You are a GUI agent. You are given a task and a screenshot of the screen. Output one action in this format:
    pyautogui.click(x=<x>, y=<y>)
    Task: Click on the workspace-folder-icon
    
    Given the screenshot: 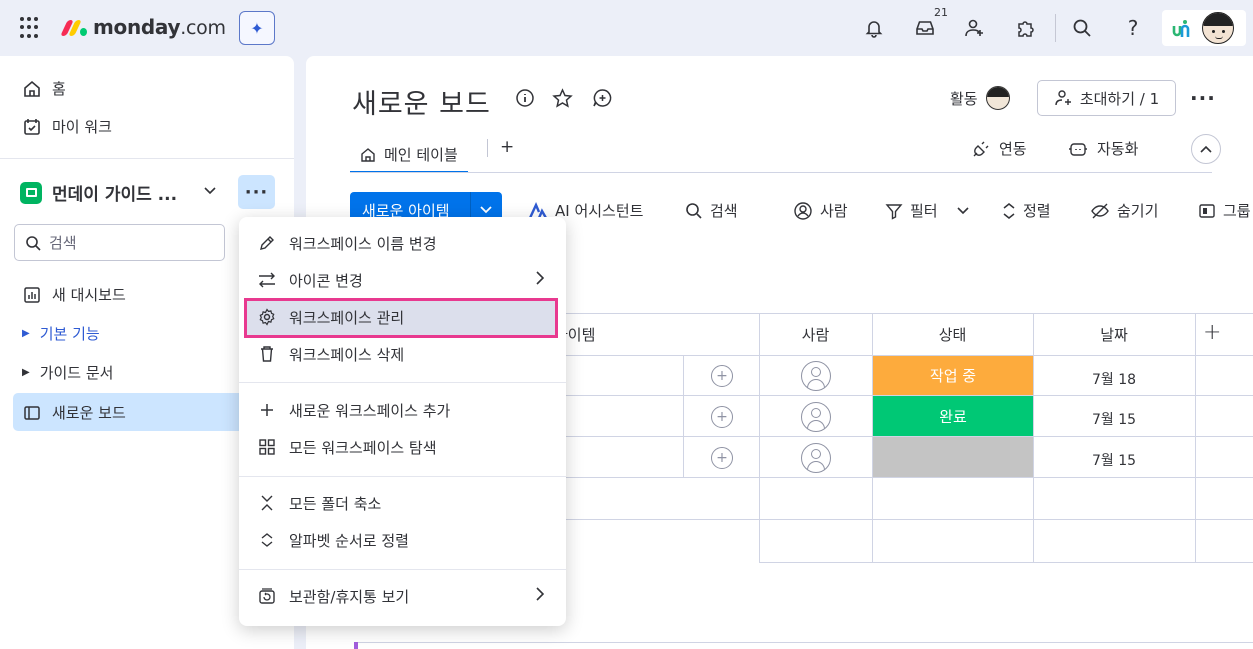 What is the action you would take?
    pyautogui.click(x=31, y=192)
    